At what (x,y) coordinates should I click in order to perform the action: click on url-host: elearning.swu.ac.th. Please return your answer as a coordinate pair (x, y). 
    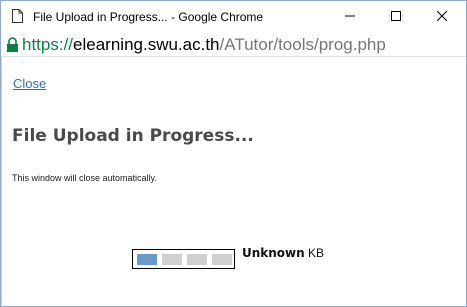
    Looking at the image, I should click on (146, 44).